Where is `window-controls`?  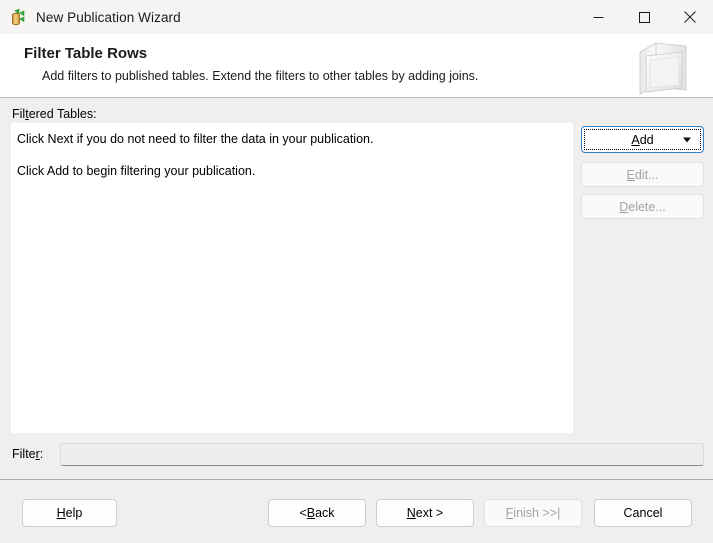
window-controls is located at coordinates (644, 17).